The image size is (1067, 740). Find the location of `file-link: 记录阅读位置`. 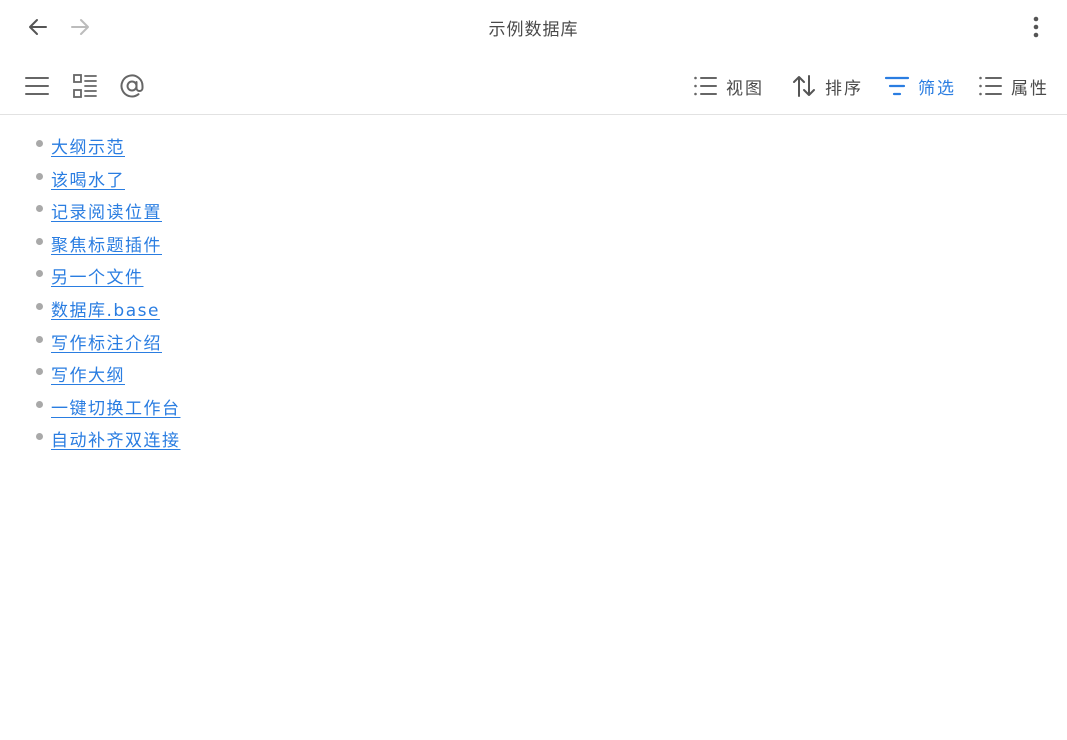

file-link: 记录阅读位置 is located at coordinates (106, 210).